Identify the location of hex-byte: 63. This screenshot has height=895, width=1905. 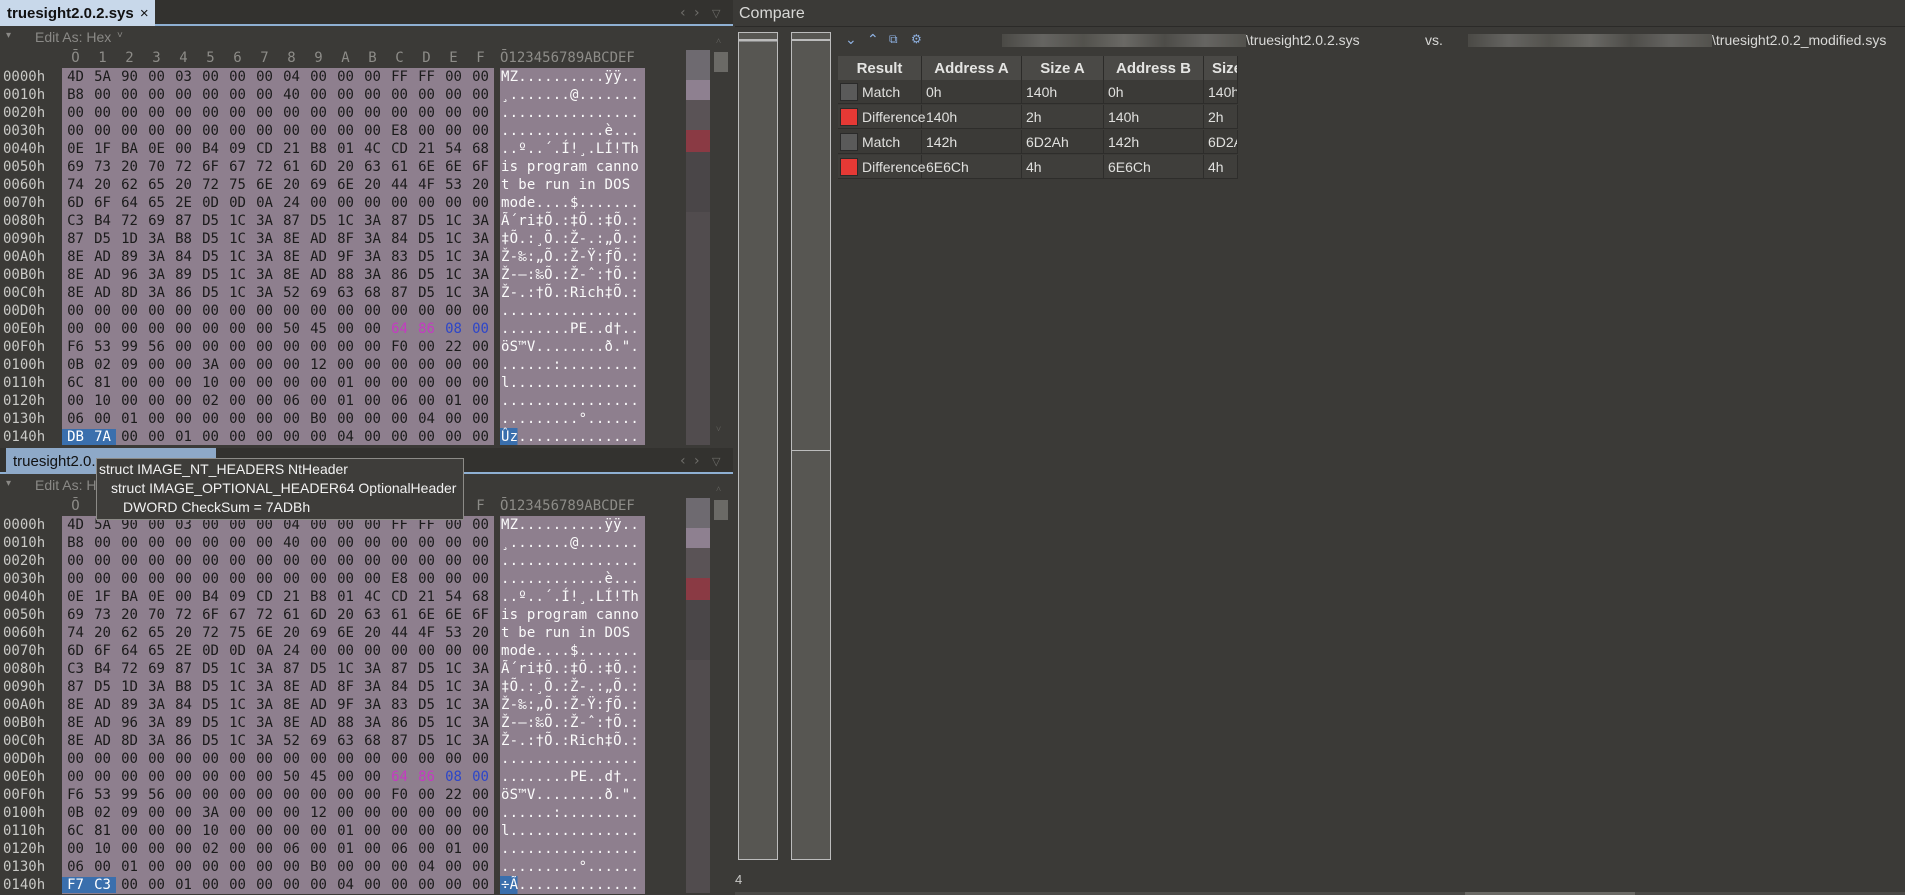
(372, 167).